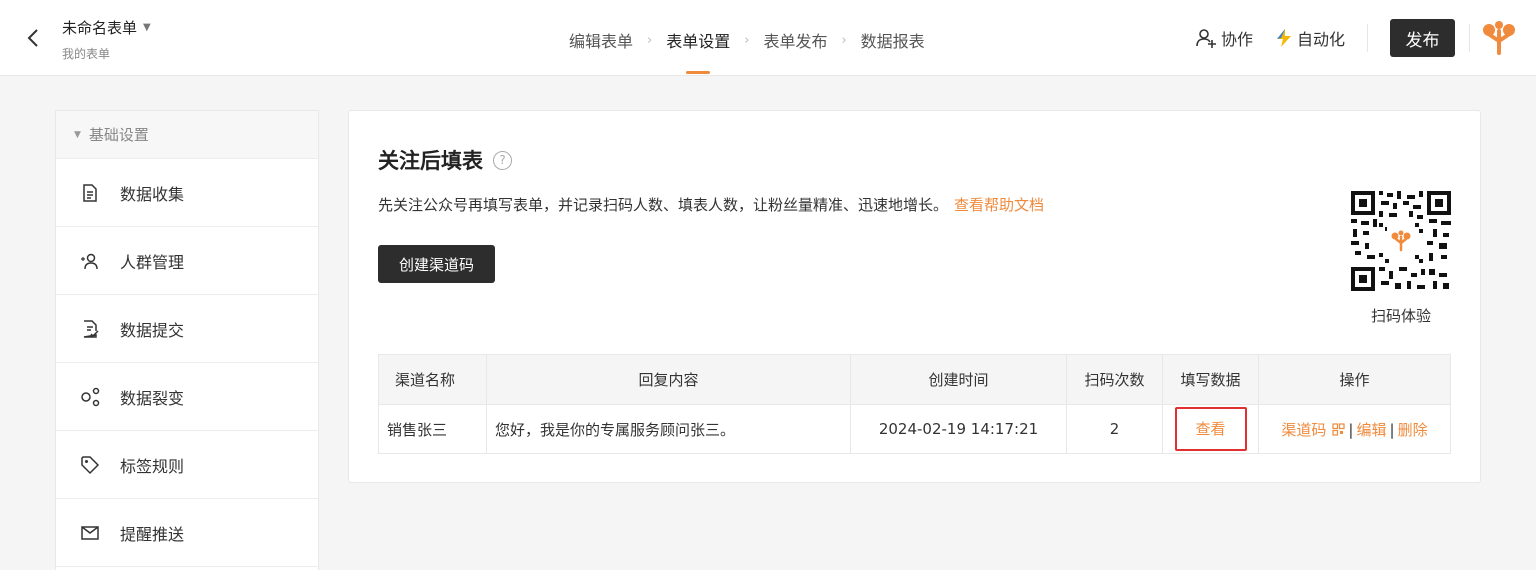 The image size is (1536, 570). What do you see at coordinates (118, 135) in the screenshot?
I see `sidebar-group-label: 基础设置` at bounding box center [118, 135].